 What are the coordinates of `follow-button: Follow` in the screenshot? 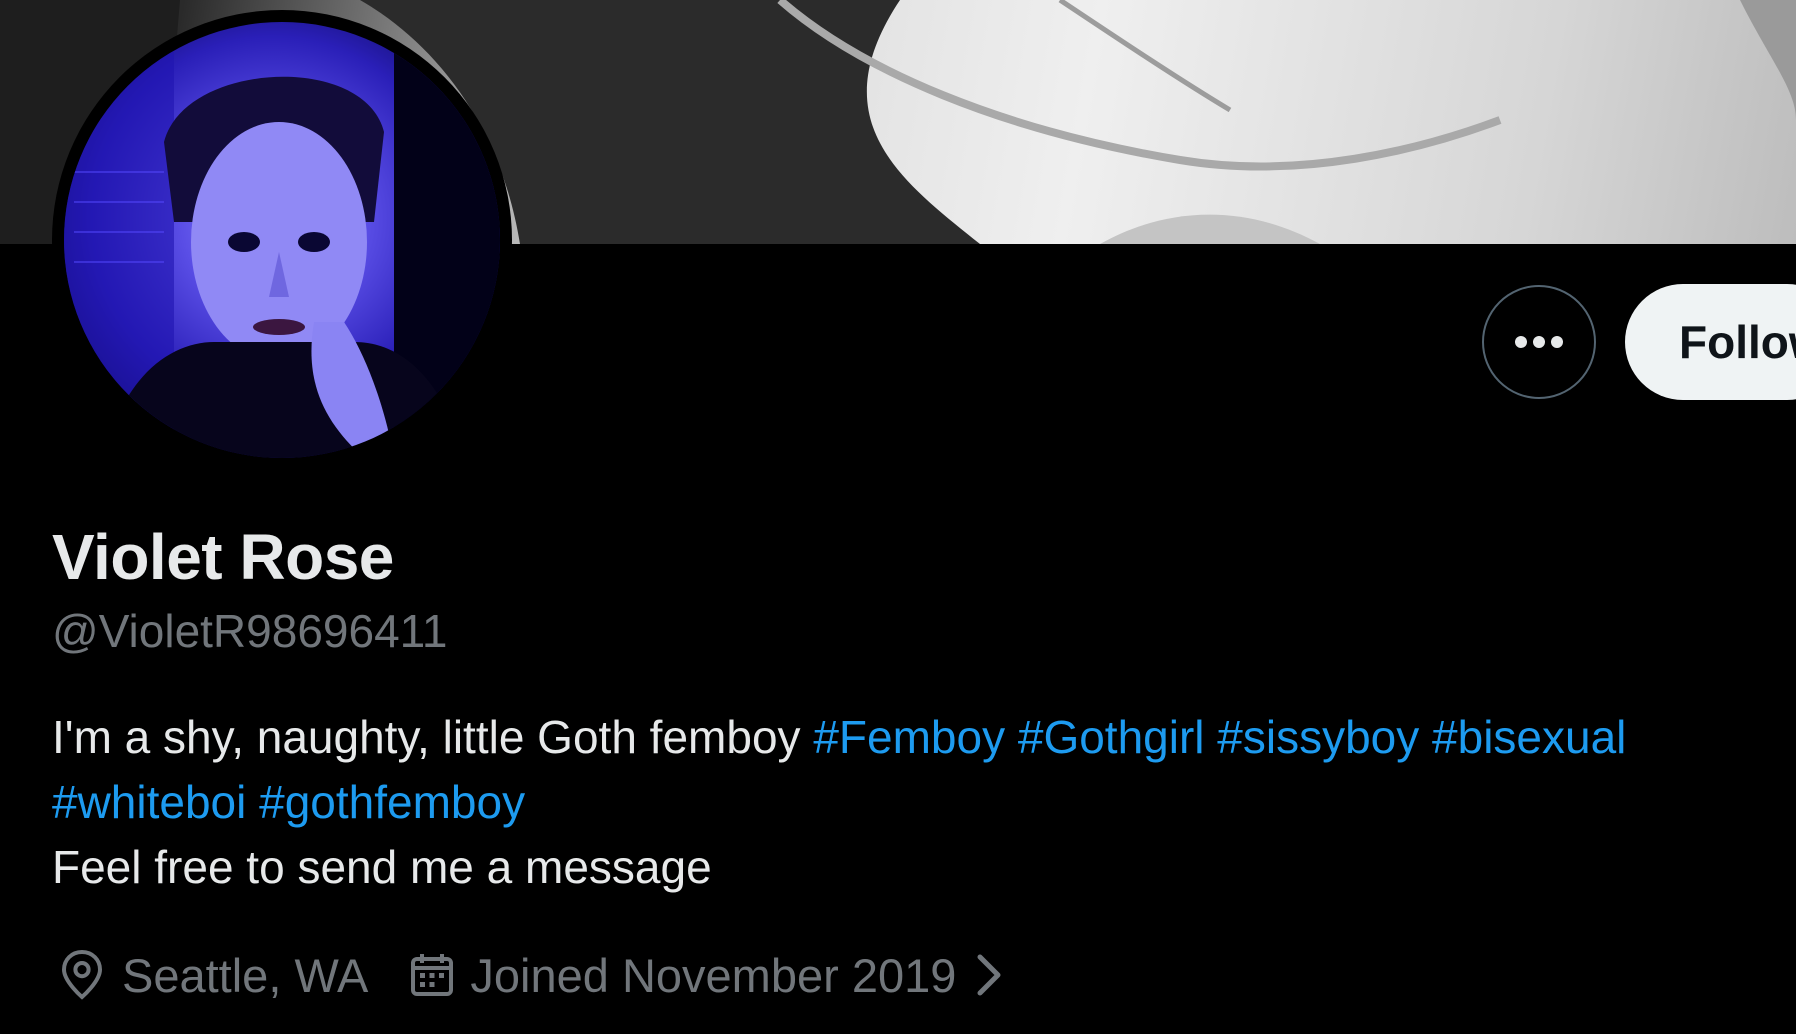 It's located at (1710, 342).